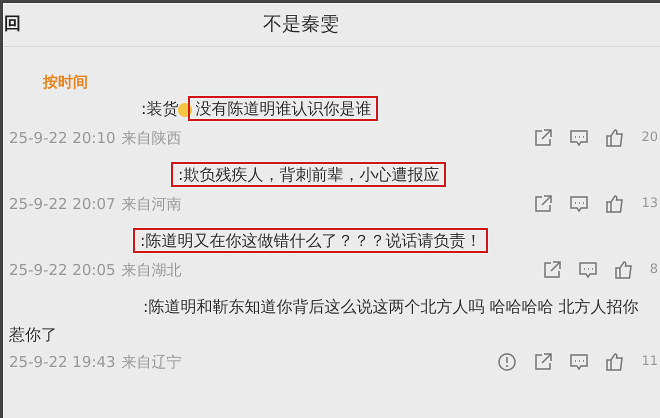 The image size is (660, 418). I want to click on comment-location: 来自河南, so click(152, 204).